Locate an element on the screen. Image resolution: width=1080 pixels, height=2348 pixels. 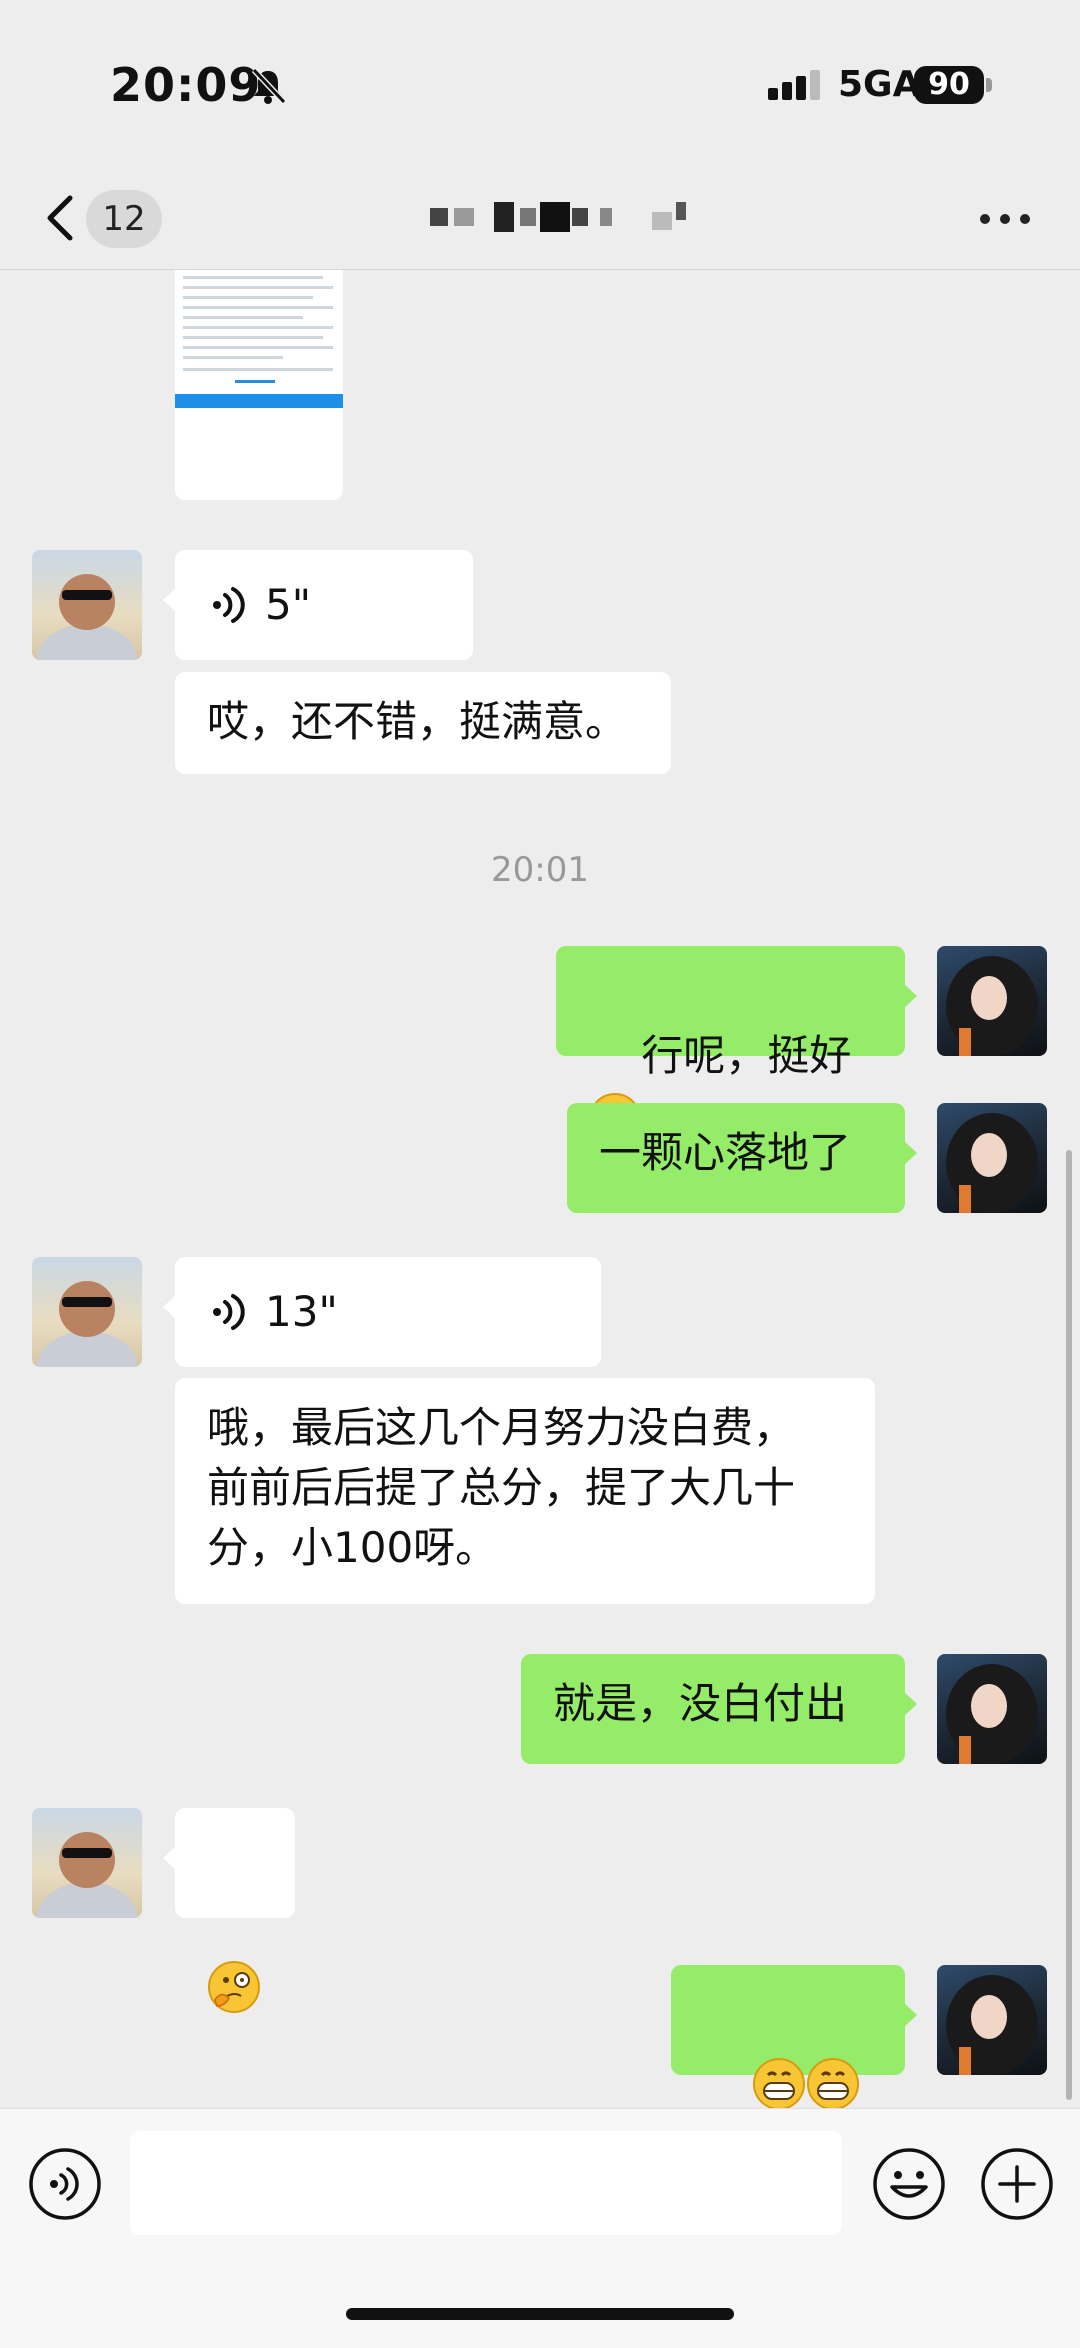
chat-header: 12 is located at coordinates (540, 220).